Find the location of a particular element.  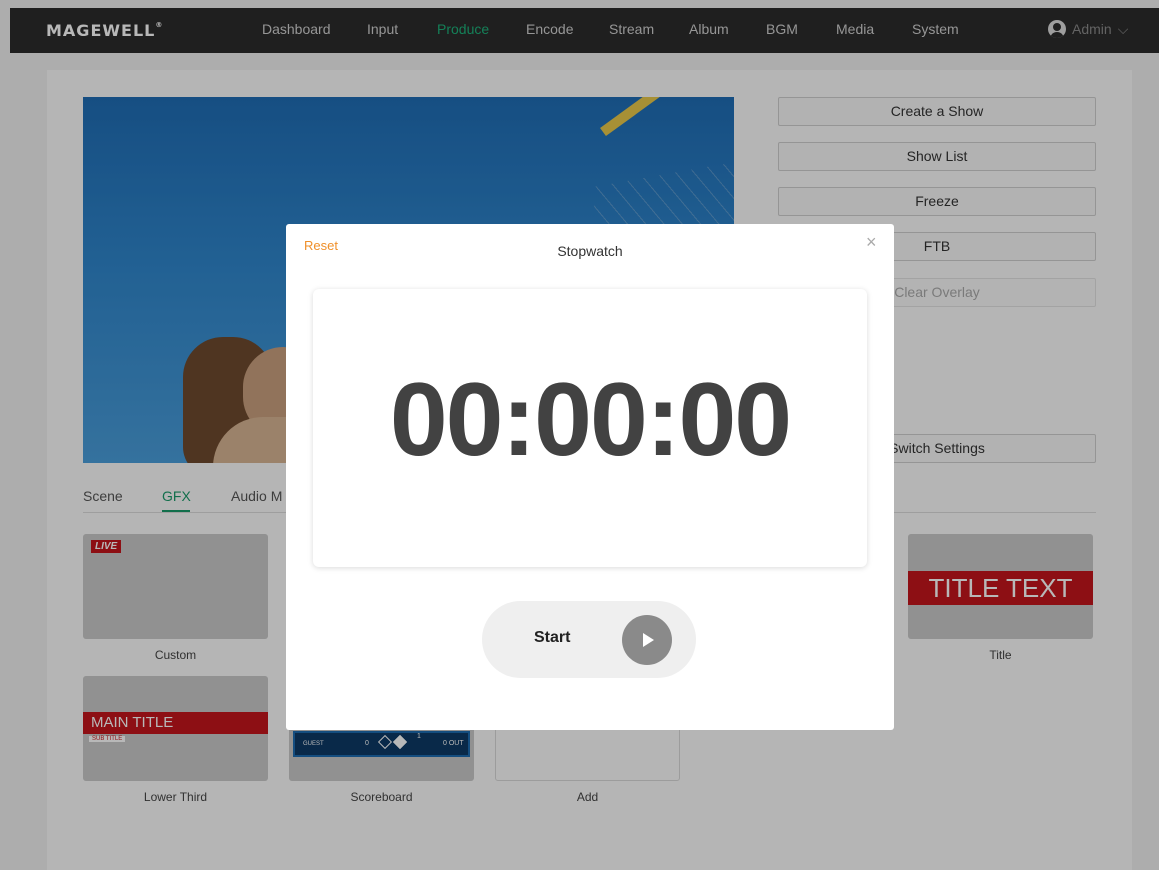

dialog-title: Stopwatch is located at coordinates (590, 251).